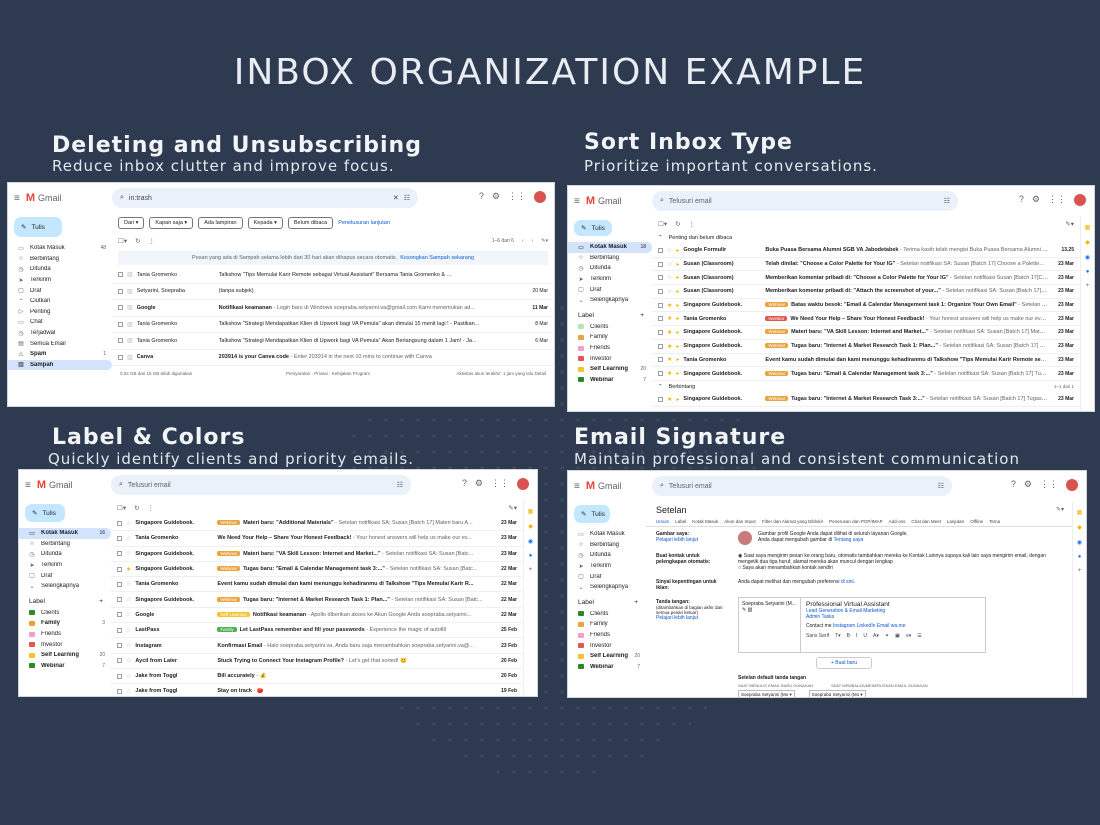 Image resolution: width=1100 pixels, height=825 pixels. Describe the element at coordinates (955, 521) in the screenshot. I see `settings-tab: Lanjutan` at that location.